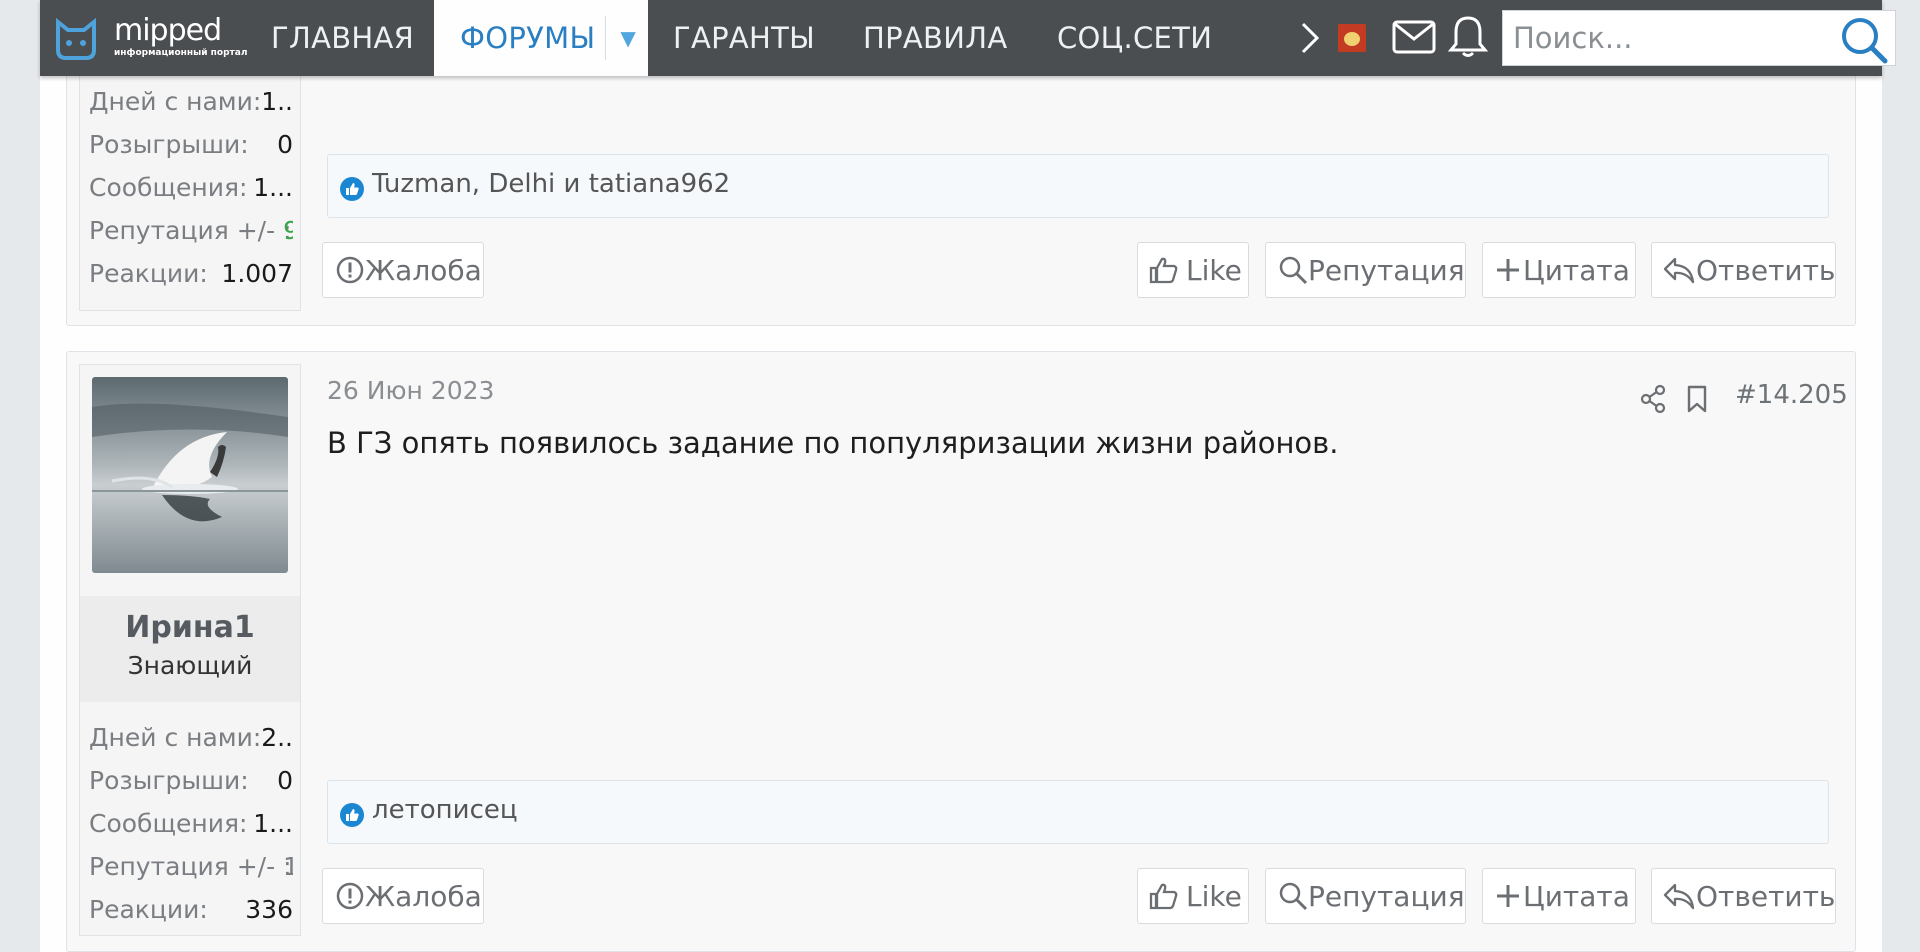  I want to click on bookmark-icon, so click(1697, 399).